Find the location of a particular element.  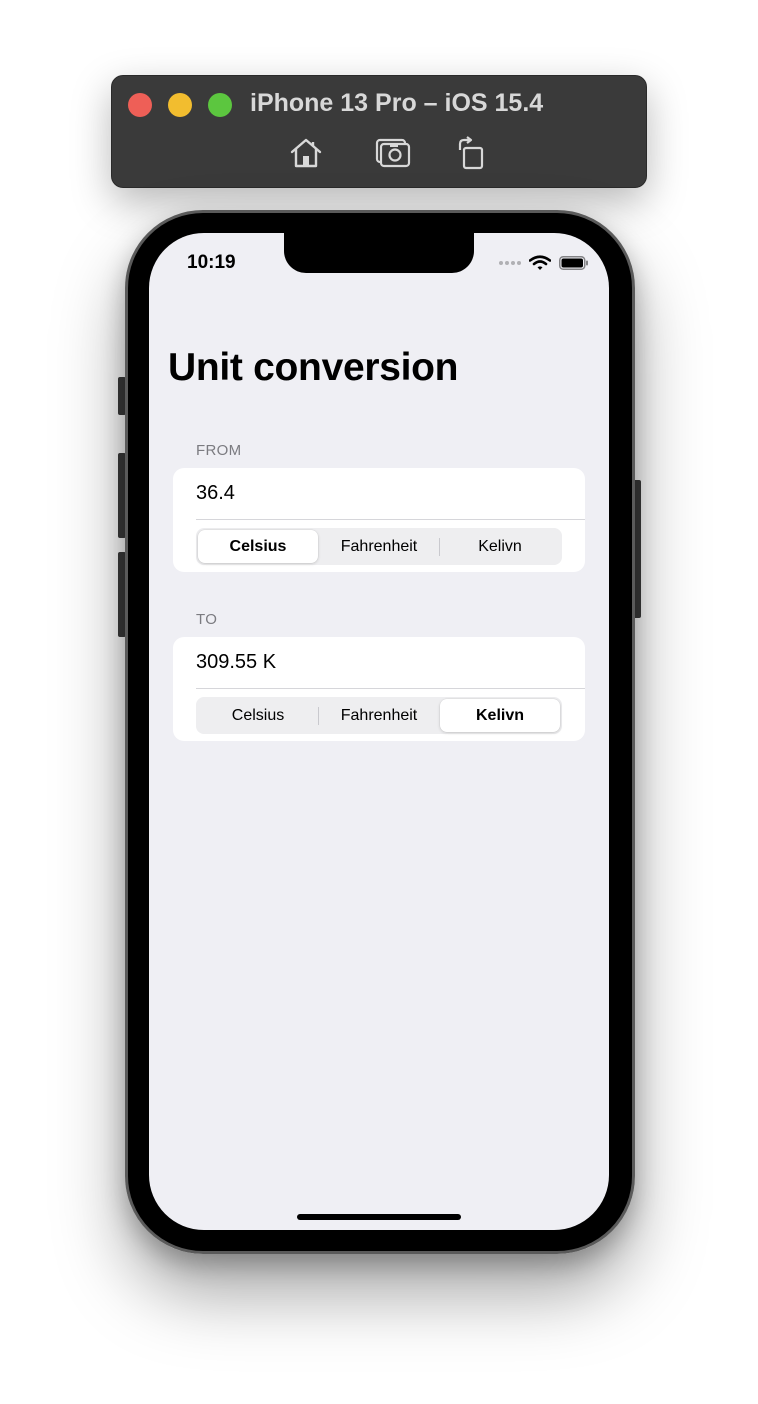

from-unit-segment-fahrenheit: Fahrenheit is located at coordinates (379, 546).